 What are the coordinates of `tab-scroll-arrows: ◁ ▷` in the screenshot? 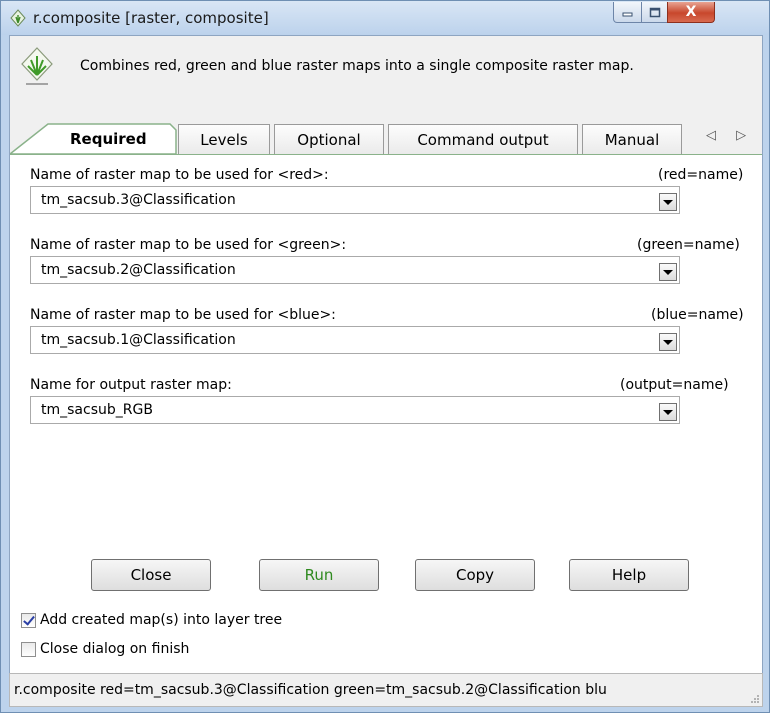 It's located at (730, 135).